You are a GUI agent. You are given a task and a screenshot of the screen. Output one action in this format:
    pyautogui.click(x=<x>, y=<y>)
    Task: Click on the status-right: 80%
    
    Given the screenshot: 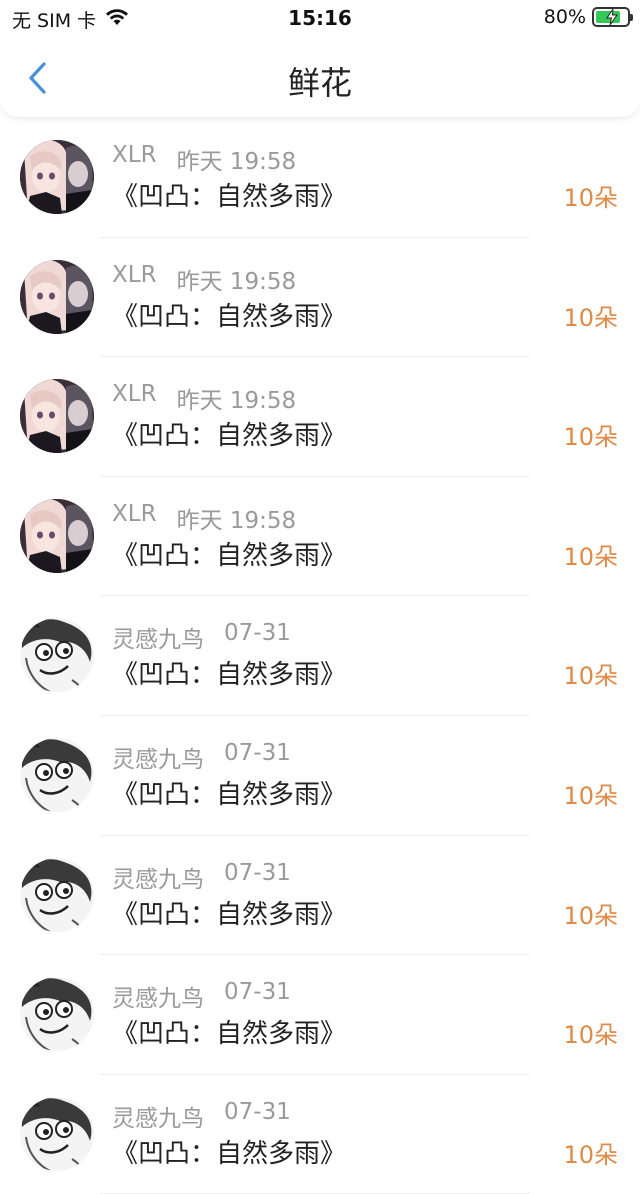 What is the action you would take?
    pyautogui.click(x=588, y=17)
    